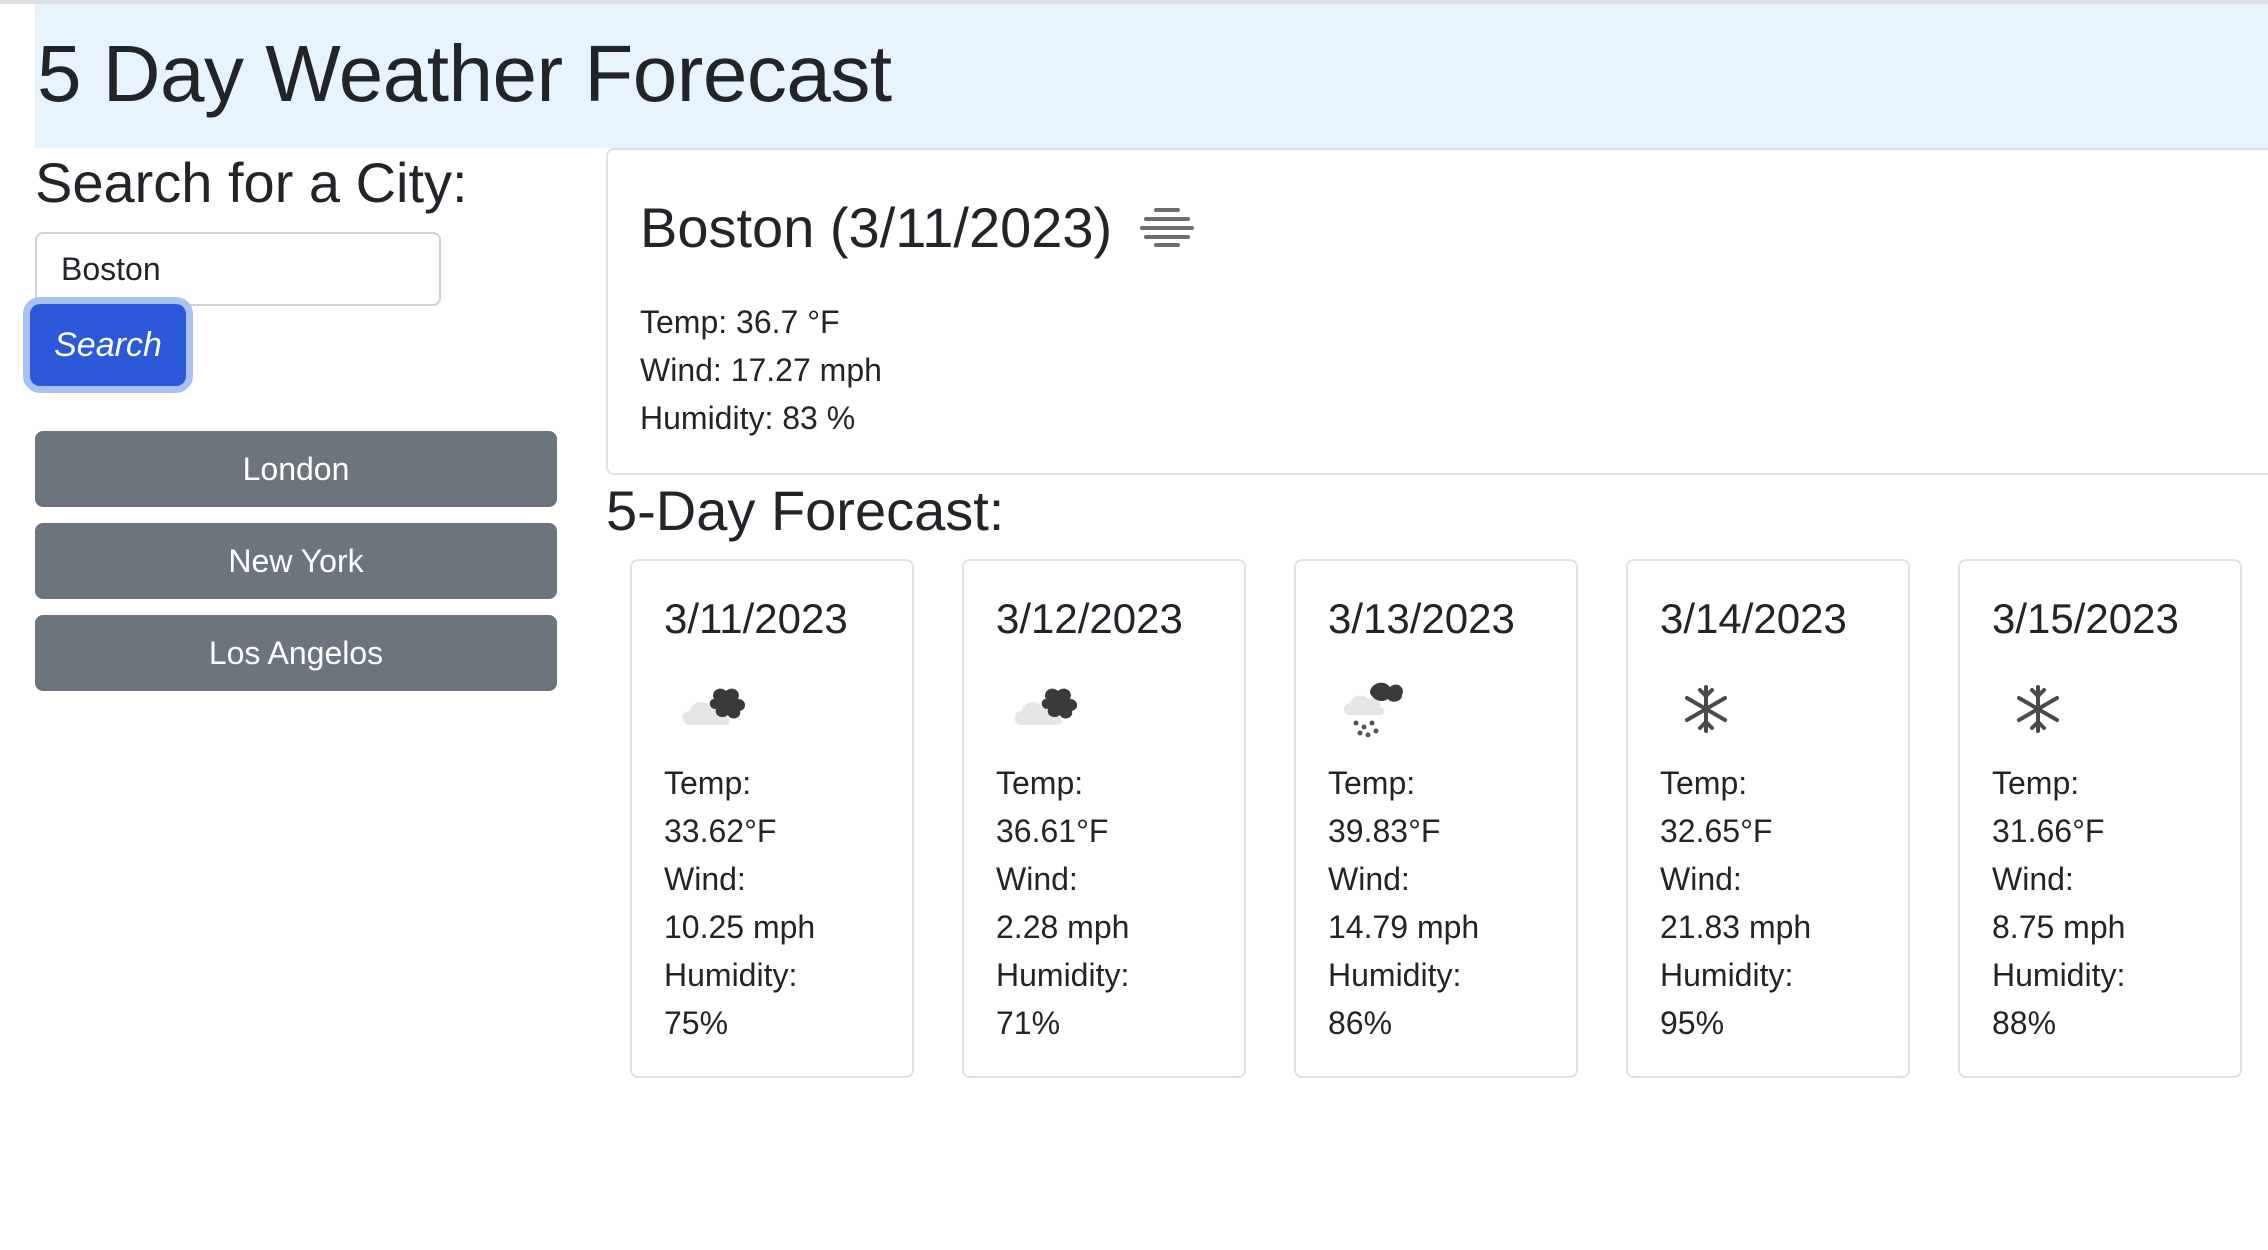 This screenshot has width=2268, height=1250. Describe the element at coordinates (238, 269) in the screenshot. I see `city-search-input` at that location.